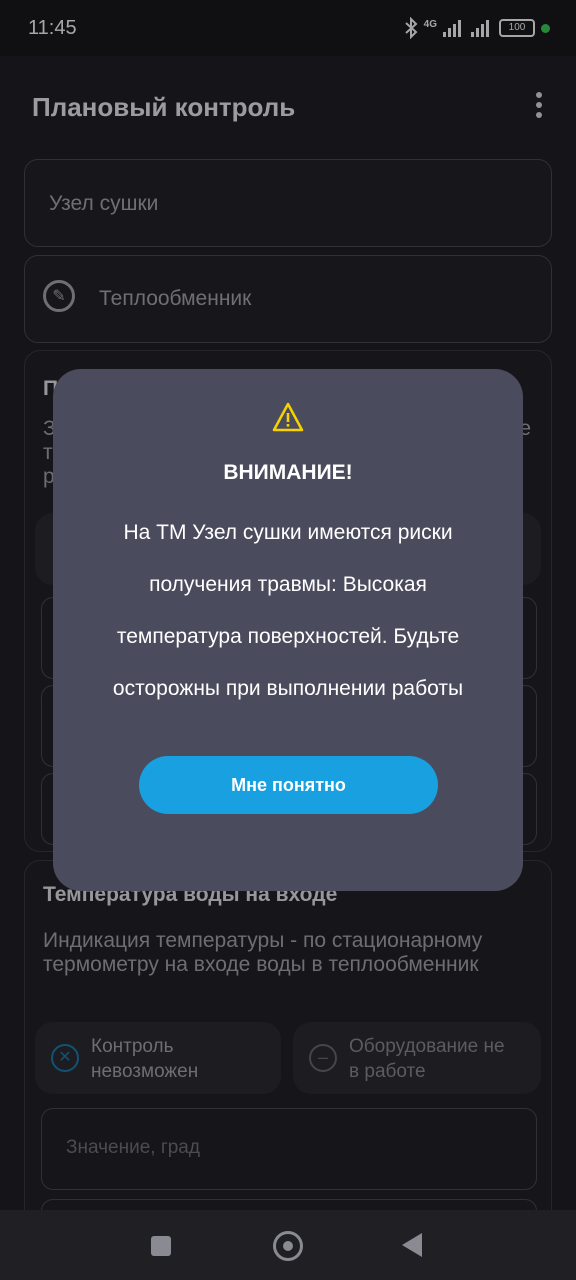 The image size is (576, 1280). Describe the element at coordinates (288, 636) in the screenshot. I see `dialog-line-3: температура поверхностей. Будьте` at that location.